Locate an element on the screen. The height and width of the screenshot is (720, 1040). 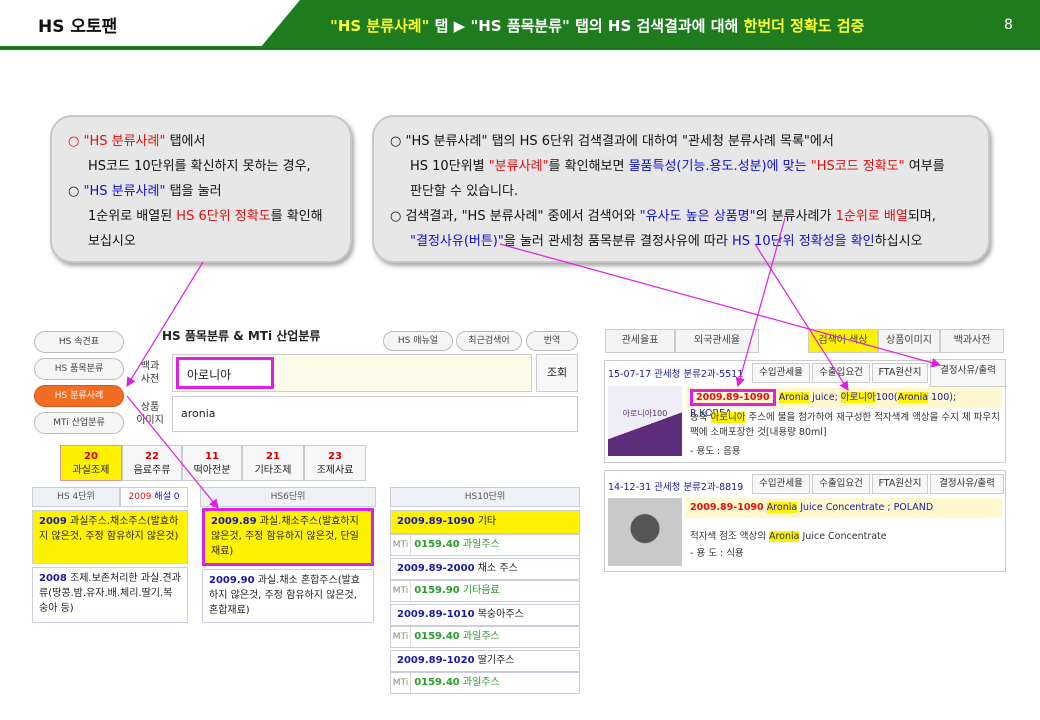
arrow-to-hs6 is located at coordinates (172, 452).